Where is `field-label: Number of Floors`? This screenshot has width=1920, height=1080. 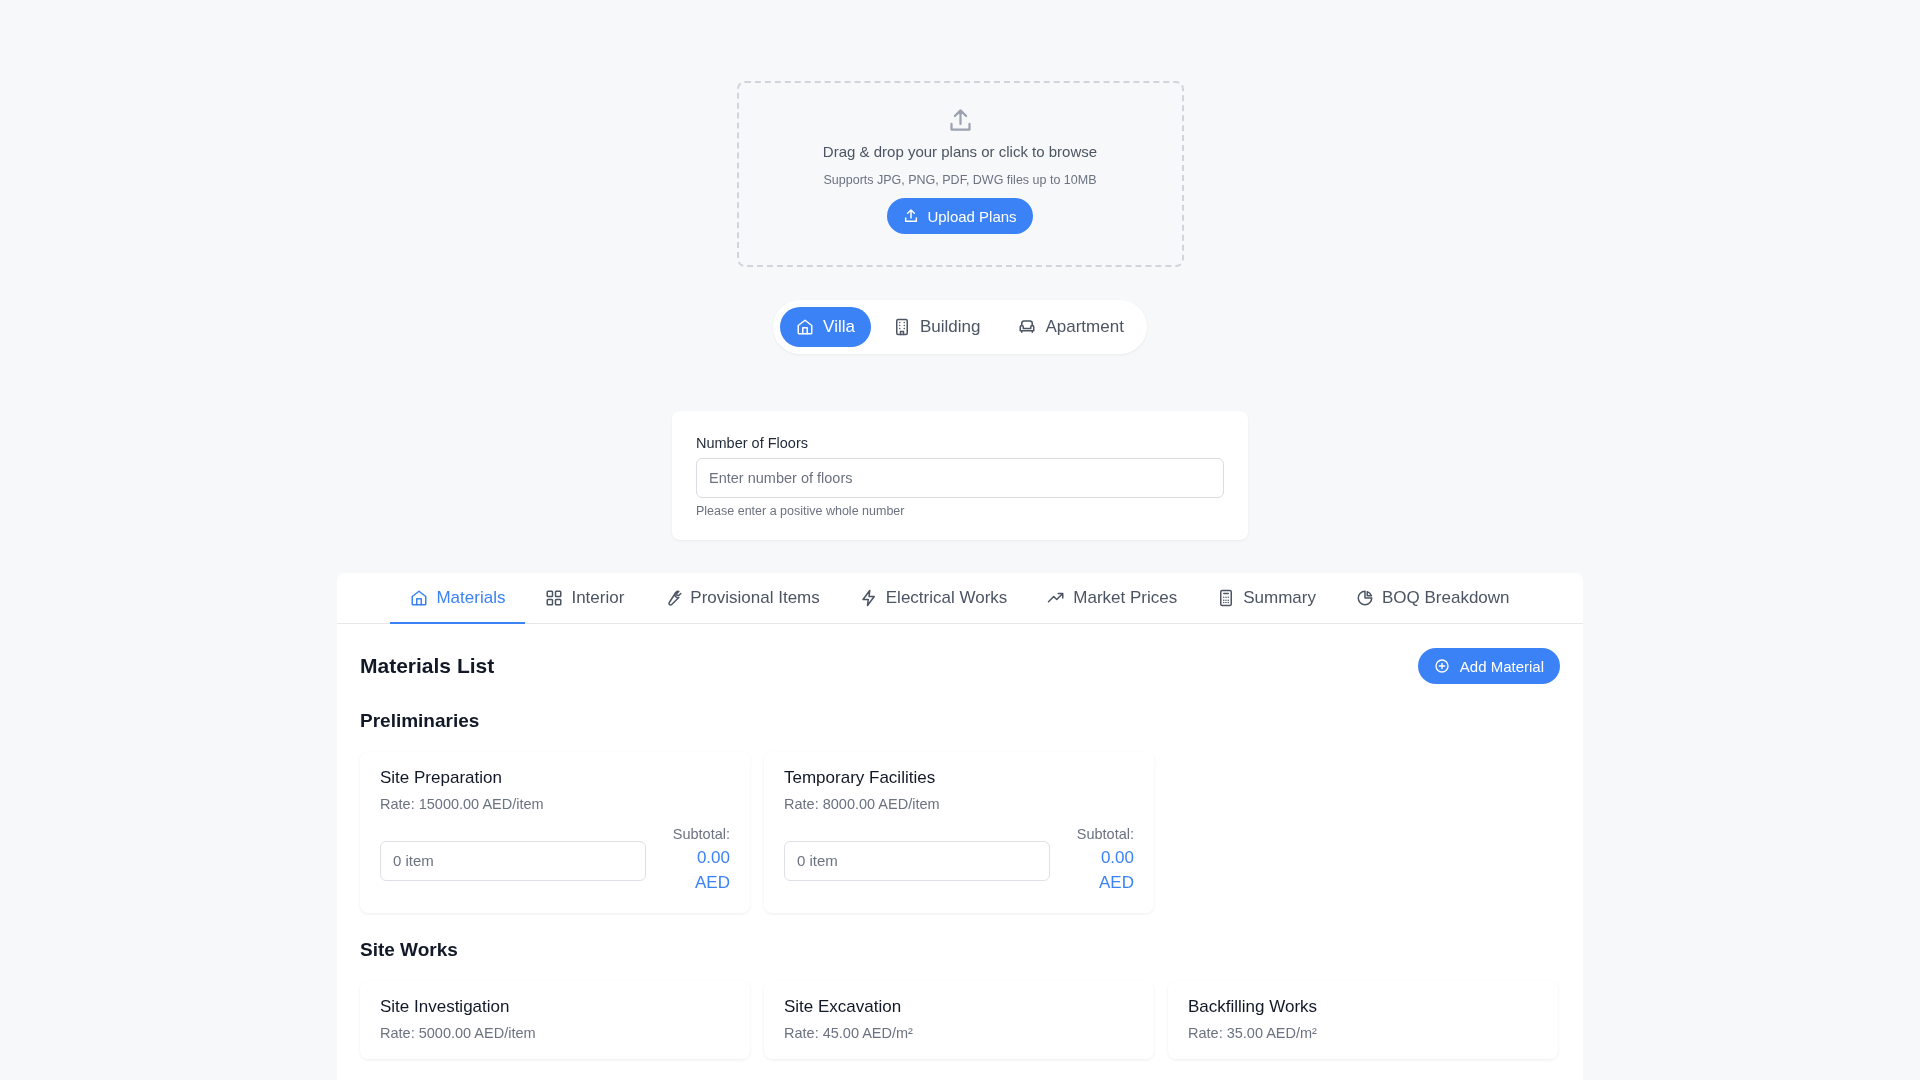
field-label: Number of Floors is located at coordinates (752, 443).